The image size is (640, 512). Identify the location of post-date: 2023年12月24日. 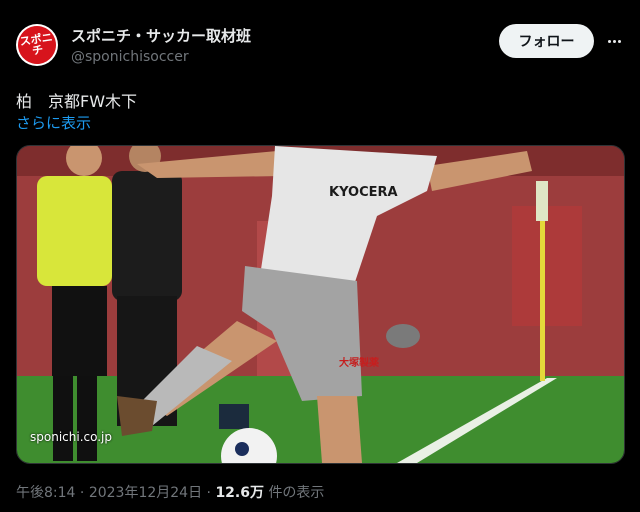
(145, 493).